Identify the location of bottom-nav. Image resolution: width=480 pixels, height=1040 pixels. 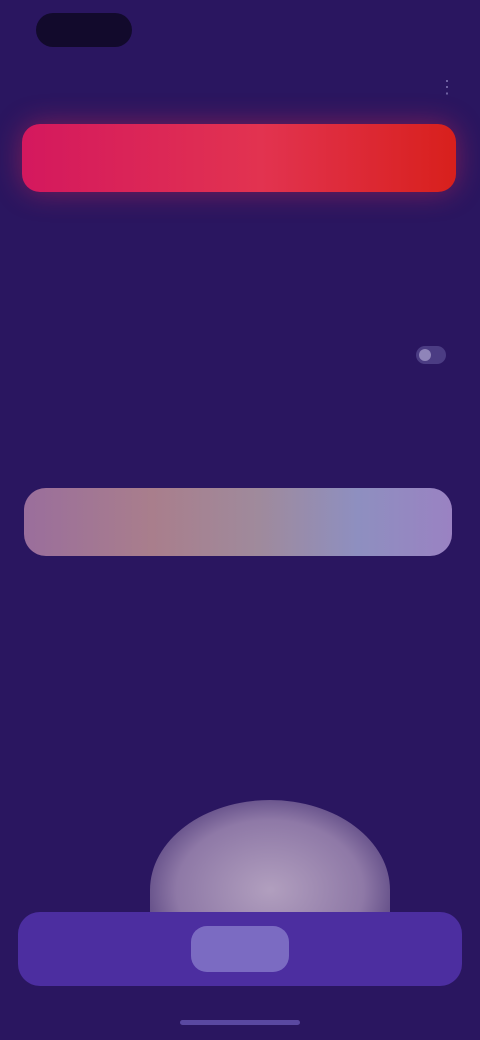
(240, 949).